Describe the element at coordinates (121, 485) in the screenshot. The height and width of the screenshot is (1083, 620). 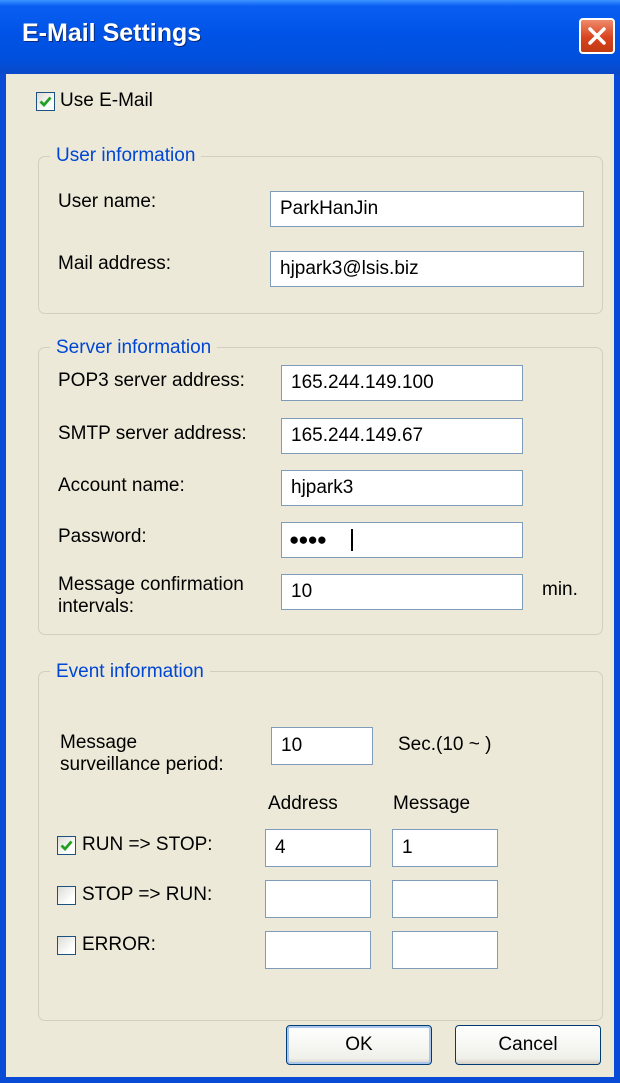
I see `account-name-label: Account name:` at that location.